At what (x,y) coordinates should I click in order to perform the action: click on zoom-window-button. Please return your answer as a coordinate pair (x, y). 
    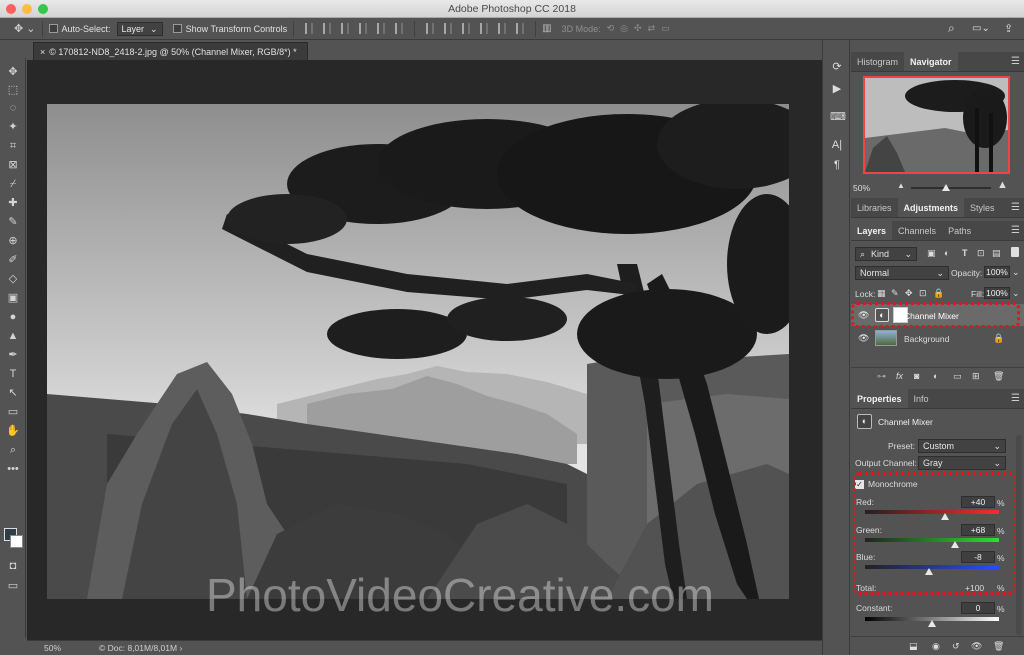
    Looking at the image, I should click on (43, 9).